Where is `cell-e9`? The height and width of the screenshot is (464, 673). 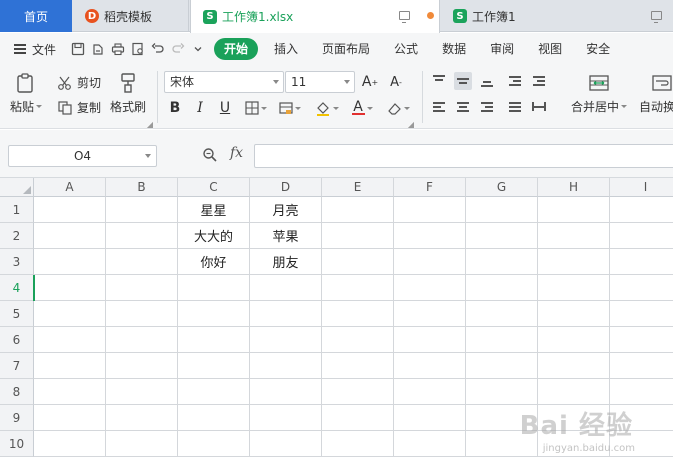
cell-e9 is located at coordinates (358, 418).